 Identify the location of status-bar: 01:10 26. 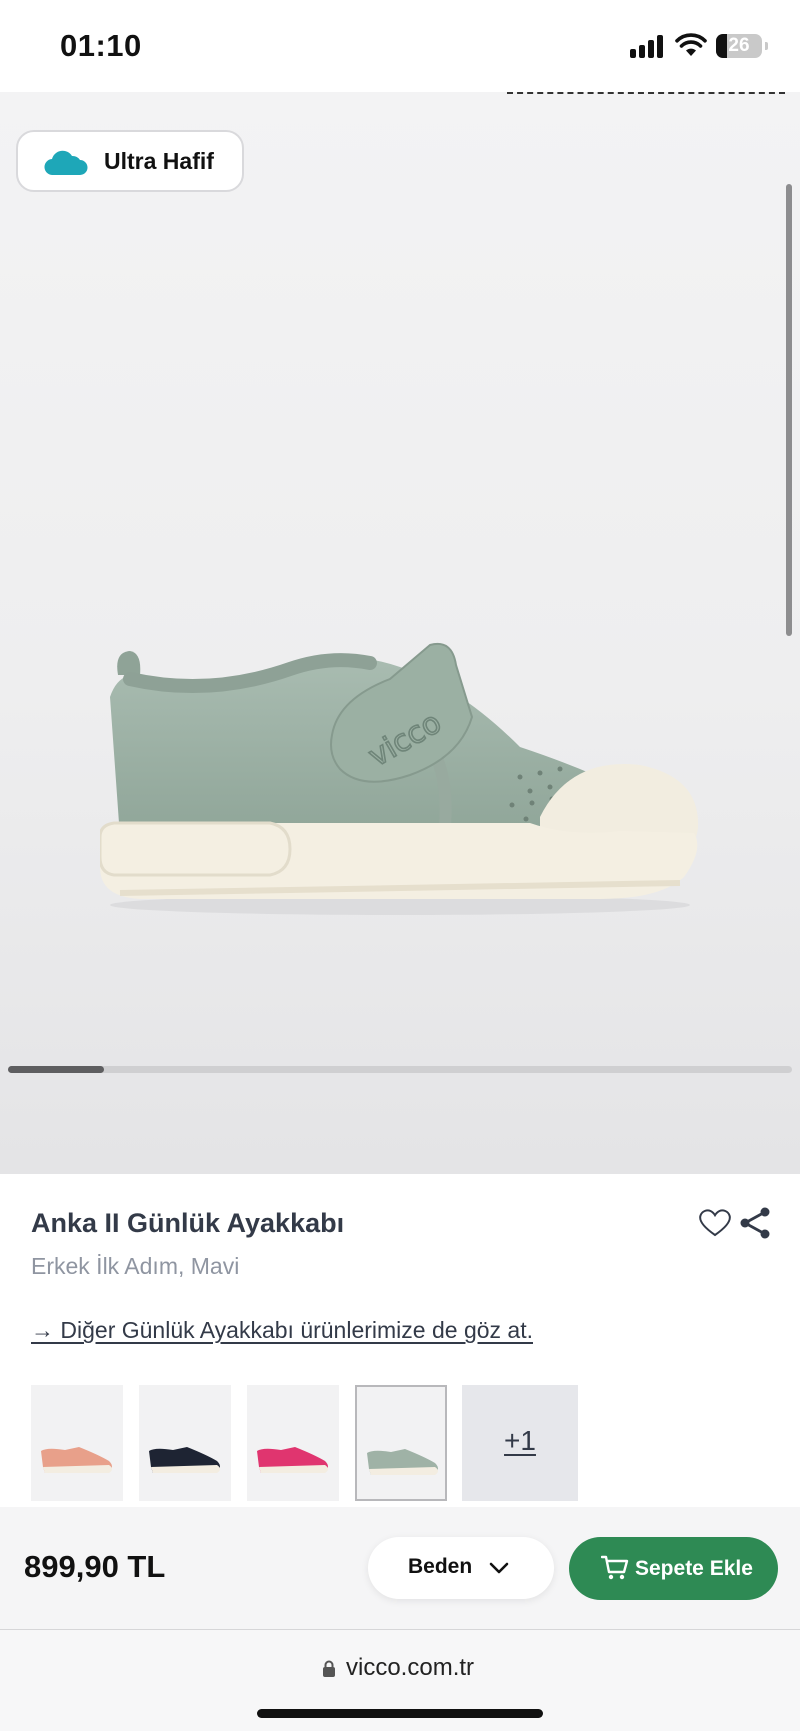
(400, 46).